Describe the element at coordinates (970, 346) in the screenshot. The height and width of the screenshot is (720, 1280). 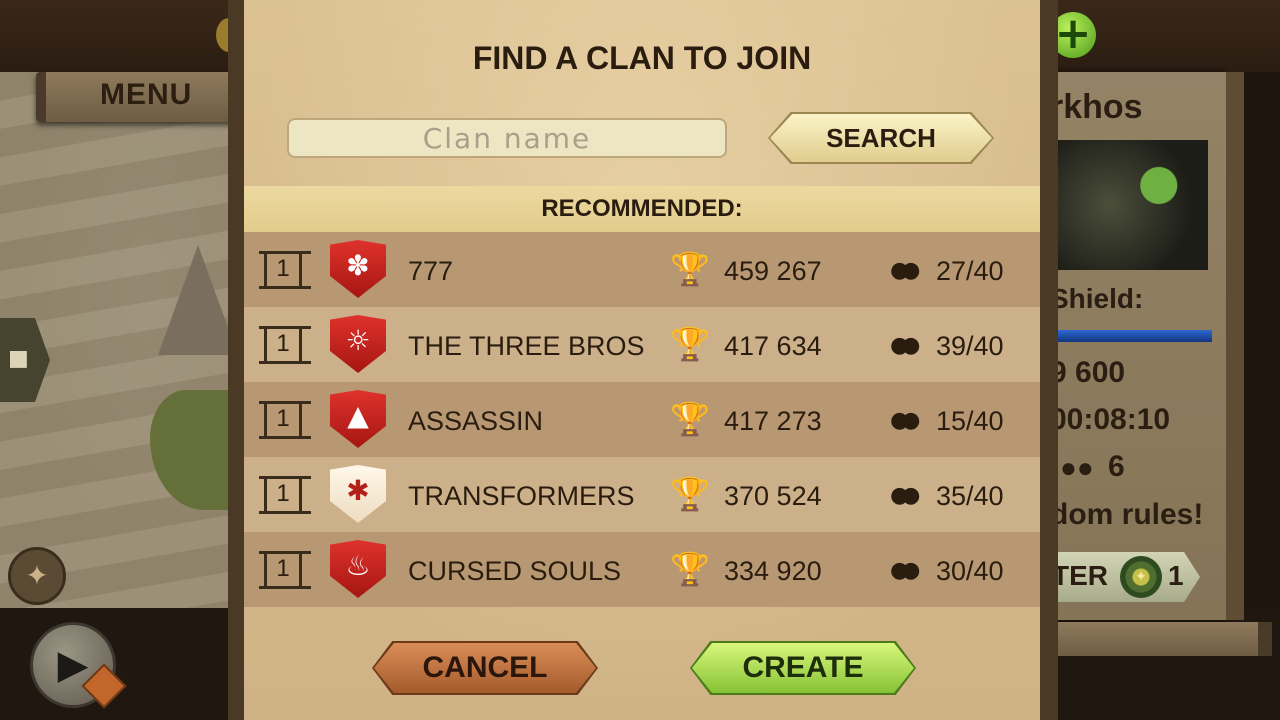
I see `clan-members: 39/40` at that location.